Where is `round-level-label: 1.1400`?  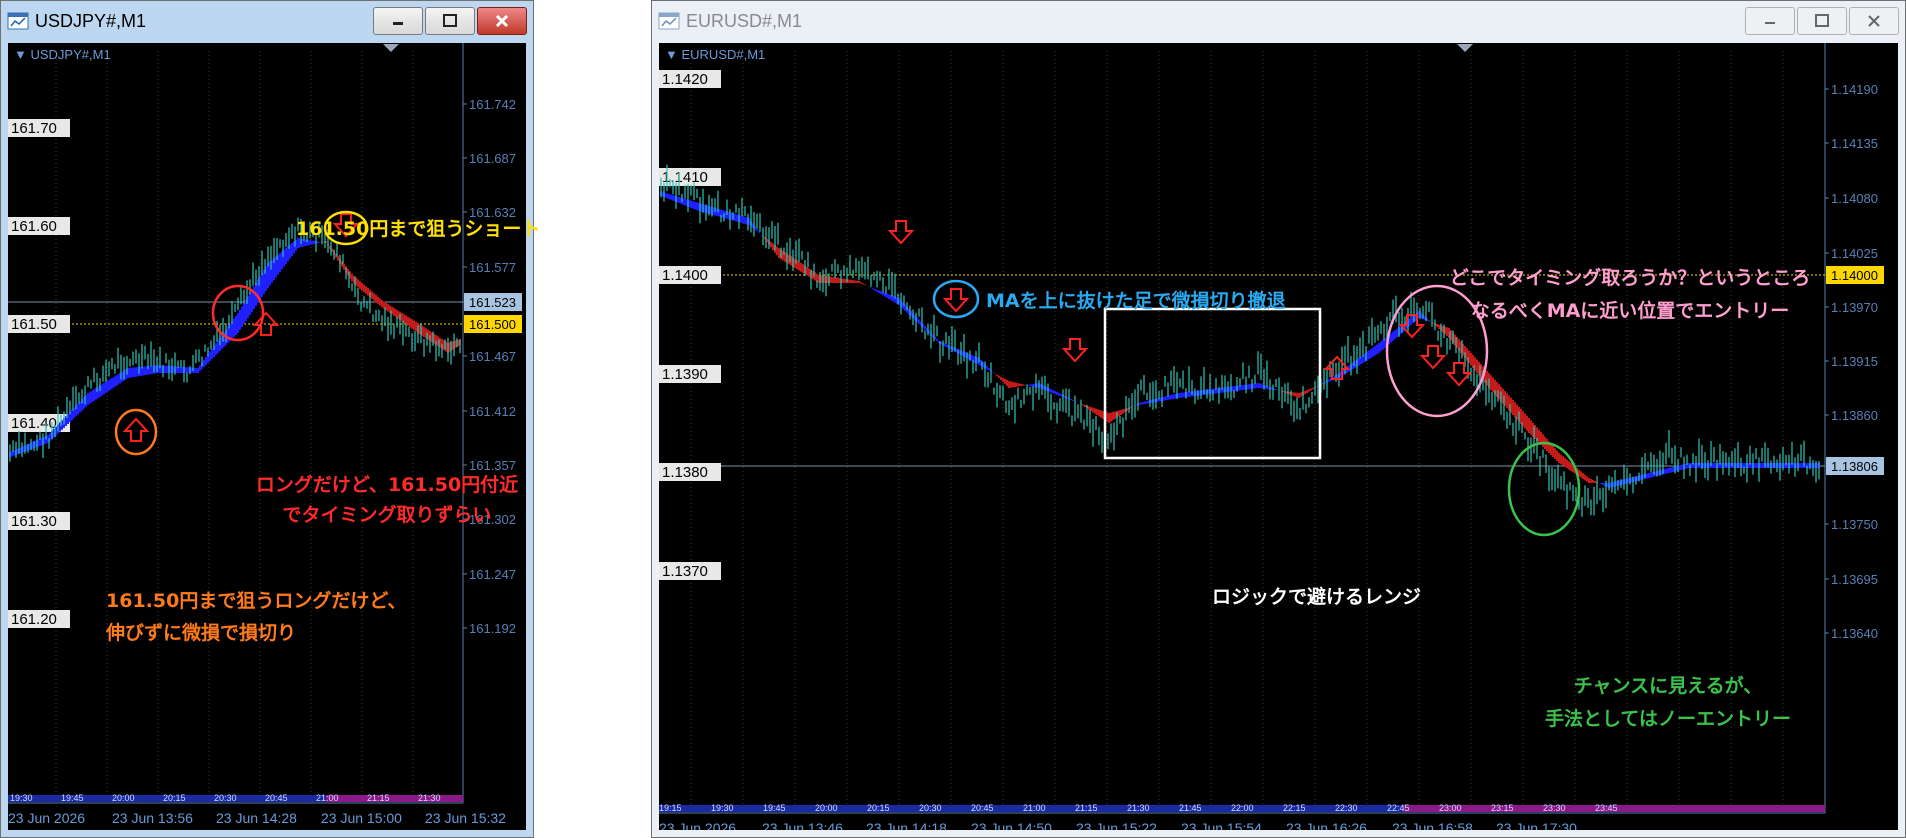 round-level-label: 1.1400 is located at coordinates (685, 275).